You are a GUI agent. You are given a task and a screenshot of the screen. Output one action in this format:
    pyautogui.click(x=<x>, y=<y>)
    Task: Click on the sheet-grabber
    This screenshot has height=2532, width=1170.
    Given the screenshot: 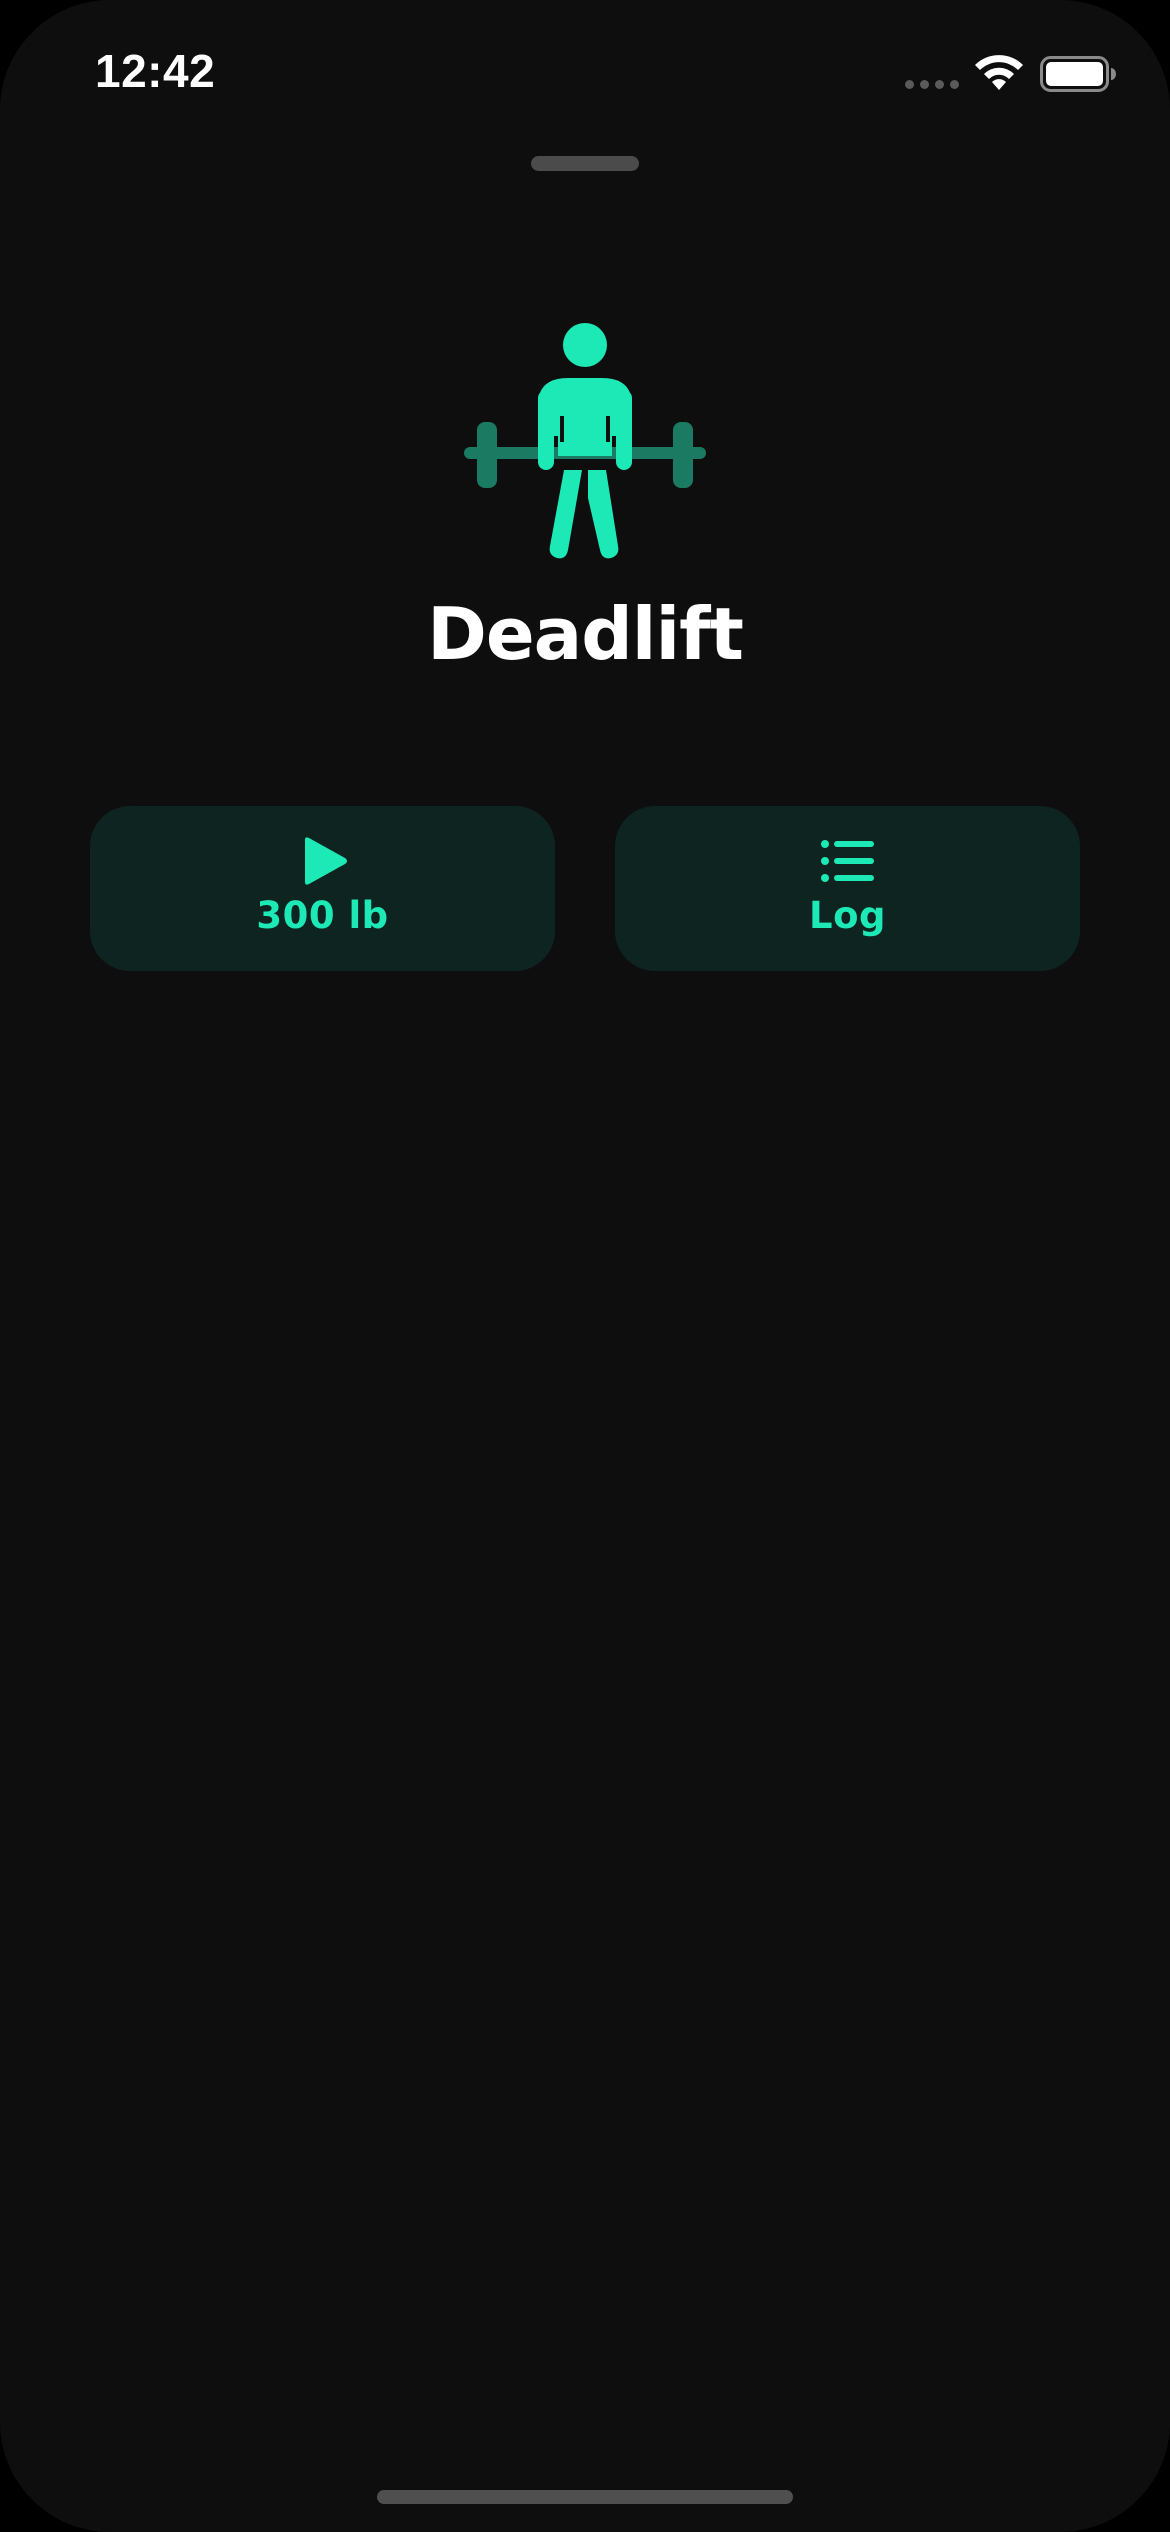 What is the action you would take?
    pyautogui.click(x=585, y=163)
    